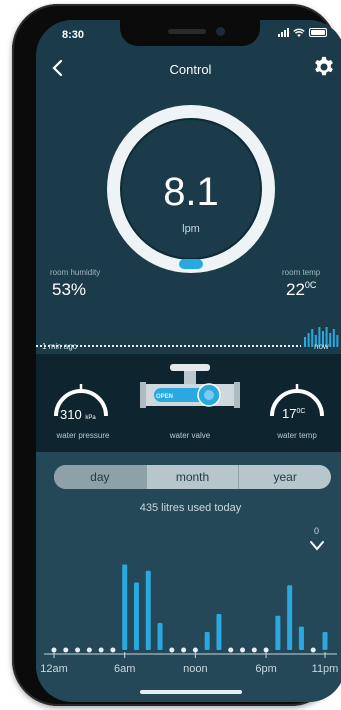 The width and height of the screenshot is (341, 710). I want to click on timeline-end-label: now, so click(321, 346).